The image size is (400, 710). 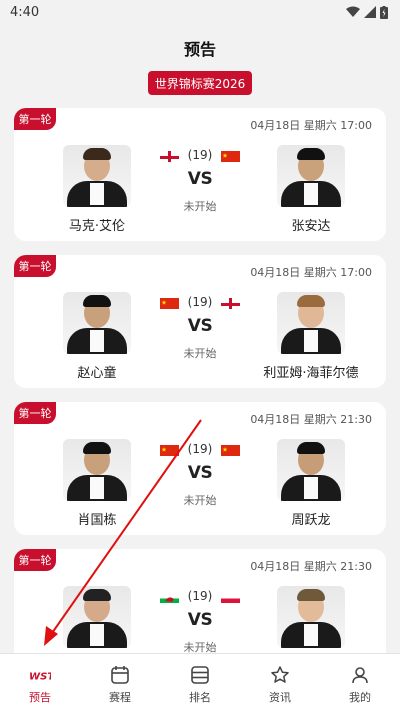 I want to click on player-name: 张安达, so click(x=311, y=226).